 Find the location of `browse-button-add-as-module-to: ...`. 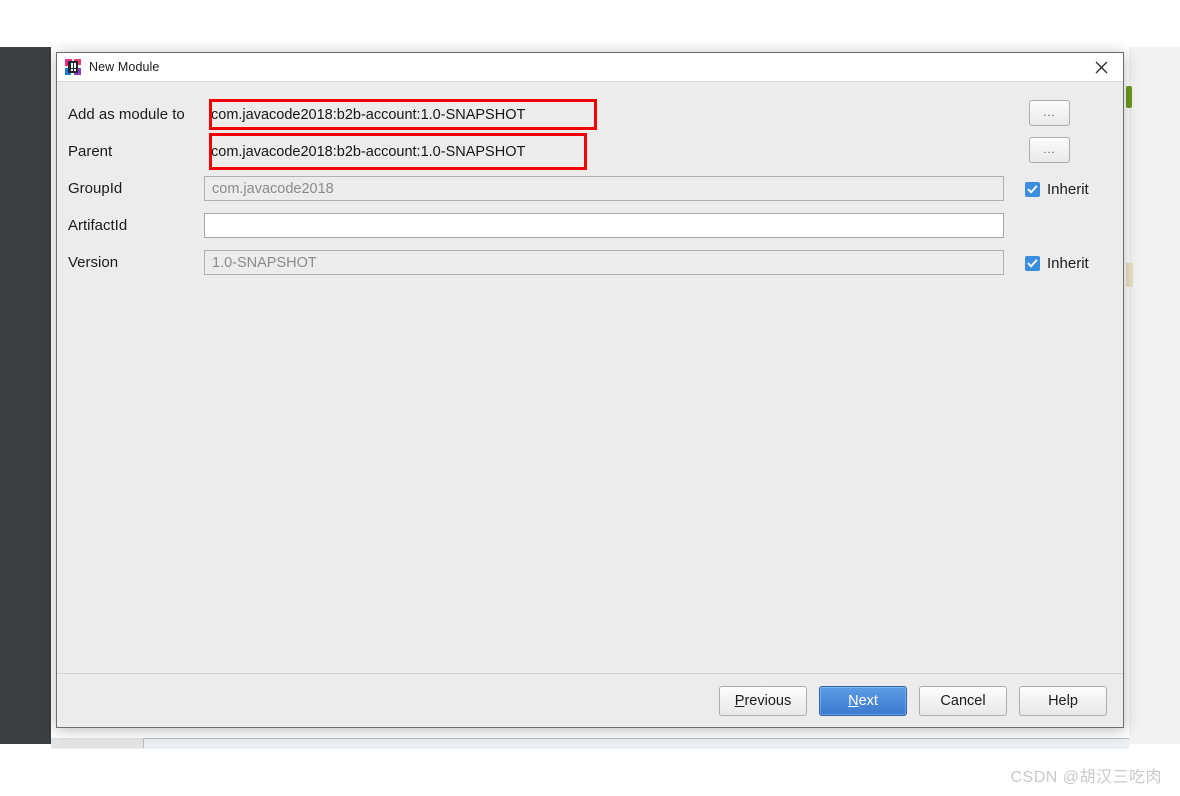

browse-button-add-as-module-to: ... is located at coordinates (1049, 113).